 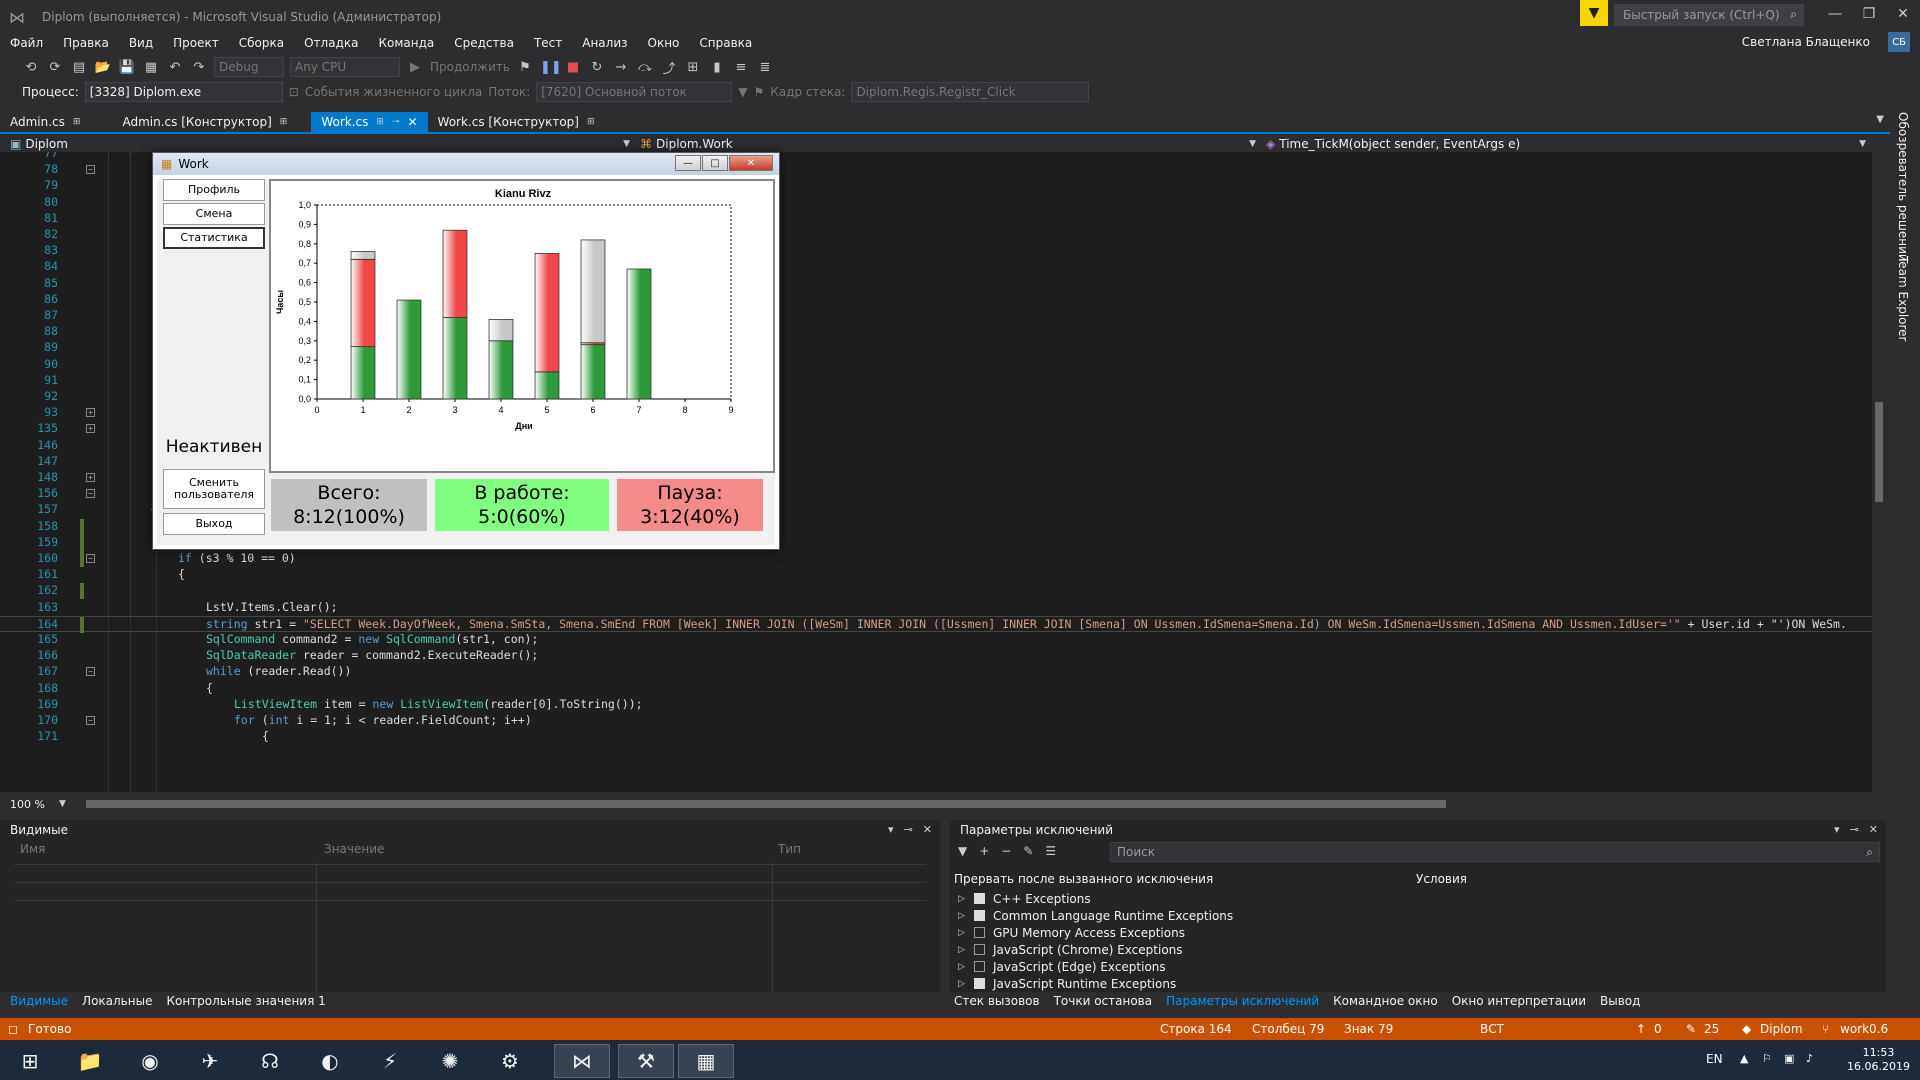 What do you see at coordinates (1864, 1029) in the screenshot?
I see `branch-name: work0.6` at bounding box center [1864, 1029].